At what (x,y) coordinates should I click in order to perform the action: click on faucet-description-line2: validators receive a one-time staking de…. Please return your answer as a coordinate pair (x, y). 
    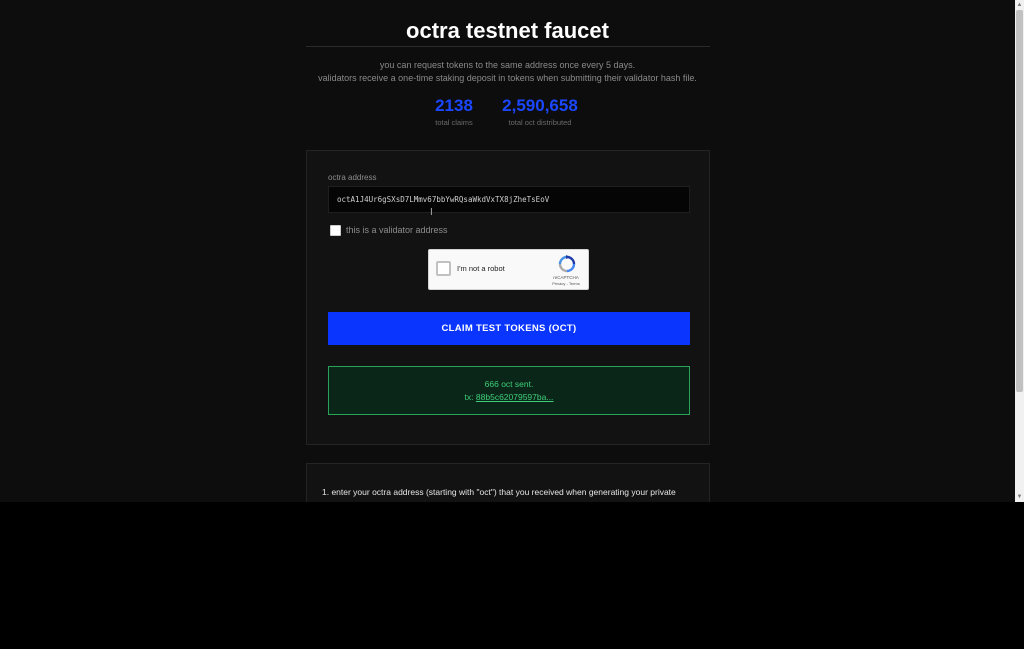
    Looking at the image, I should click on (507, 78).